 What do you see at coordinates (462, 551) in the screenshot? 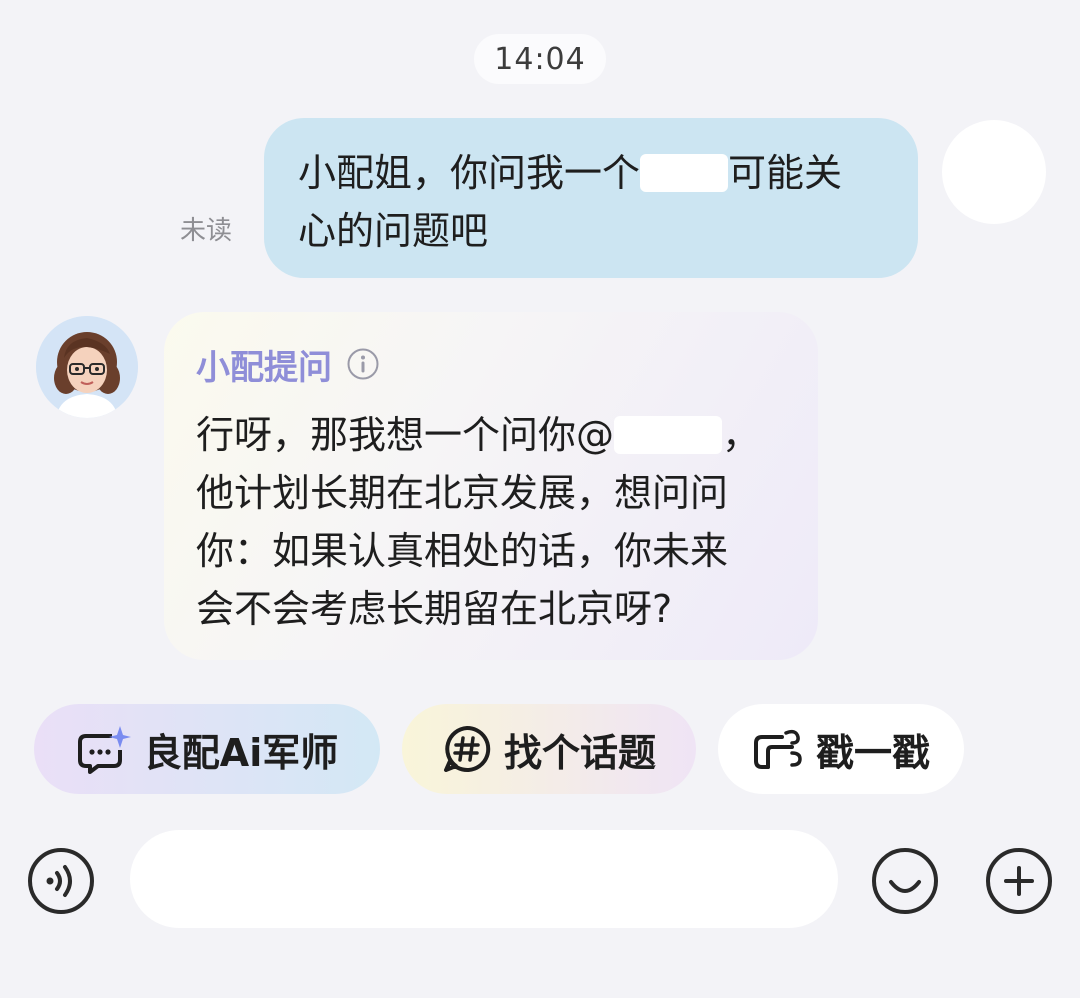
I see `bot-message-line-3: 你：如果认真相处的话，你未来` at bounding box center [462, 551].